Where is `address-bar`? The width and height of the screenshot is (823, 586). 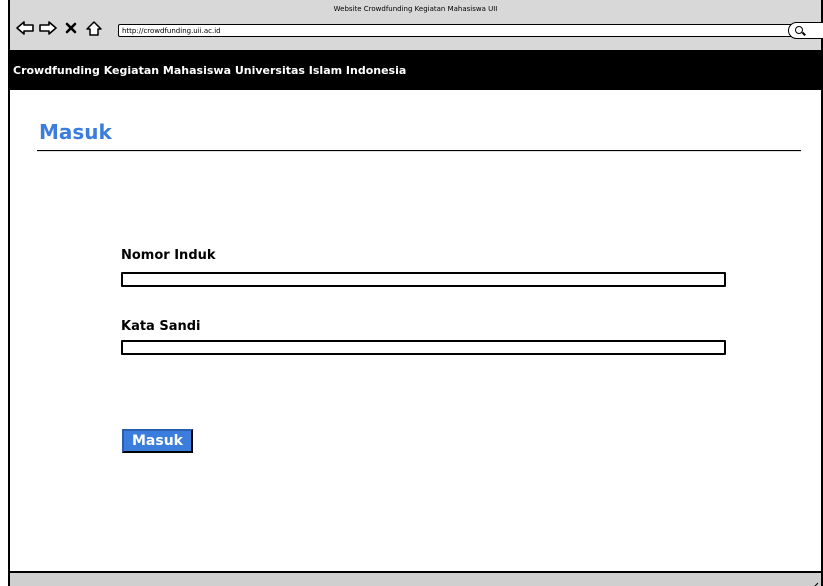
address-bar is located at coordinates (455, 30).